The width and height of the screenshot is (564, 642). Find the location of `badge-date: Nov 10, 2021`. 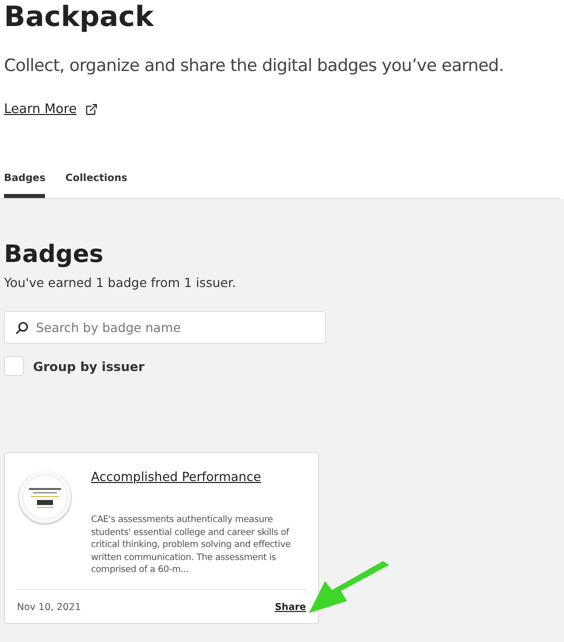

badge-date: Nov 10, 2021 is located at coordinates (49, 607).